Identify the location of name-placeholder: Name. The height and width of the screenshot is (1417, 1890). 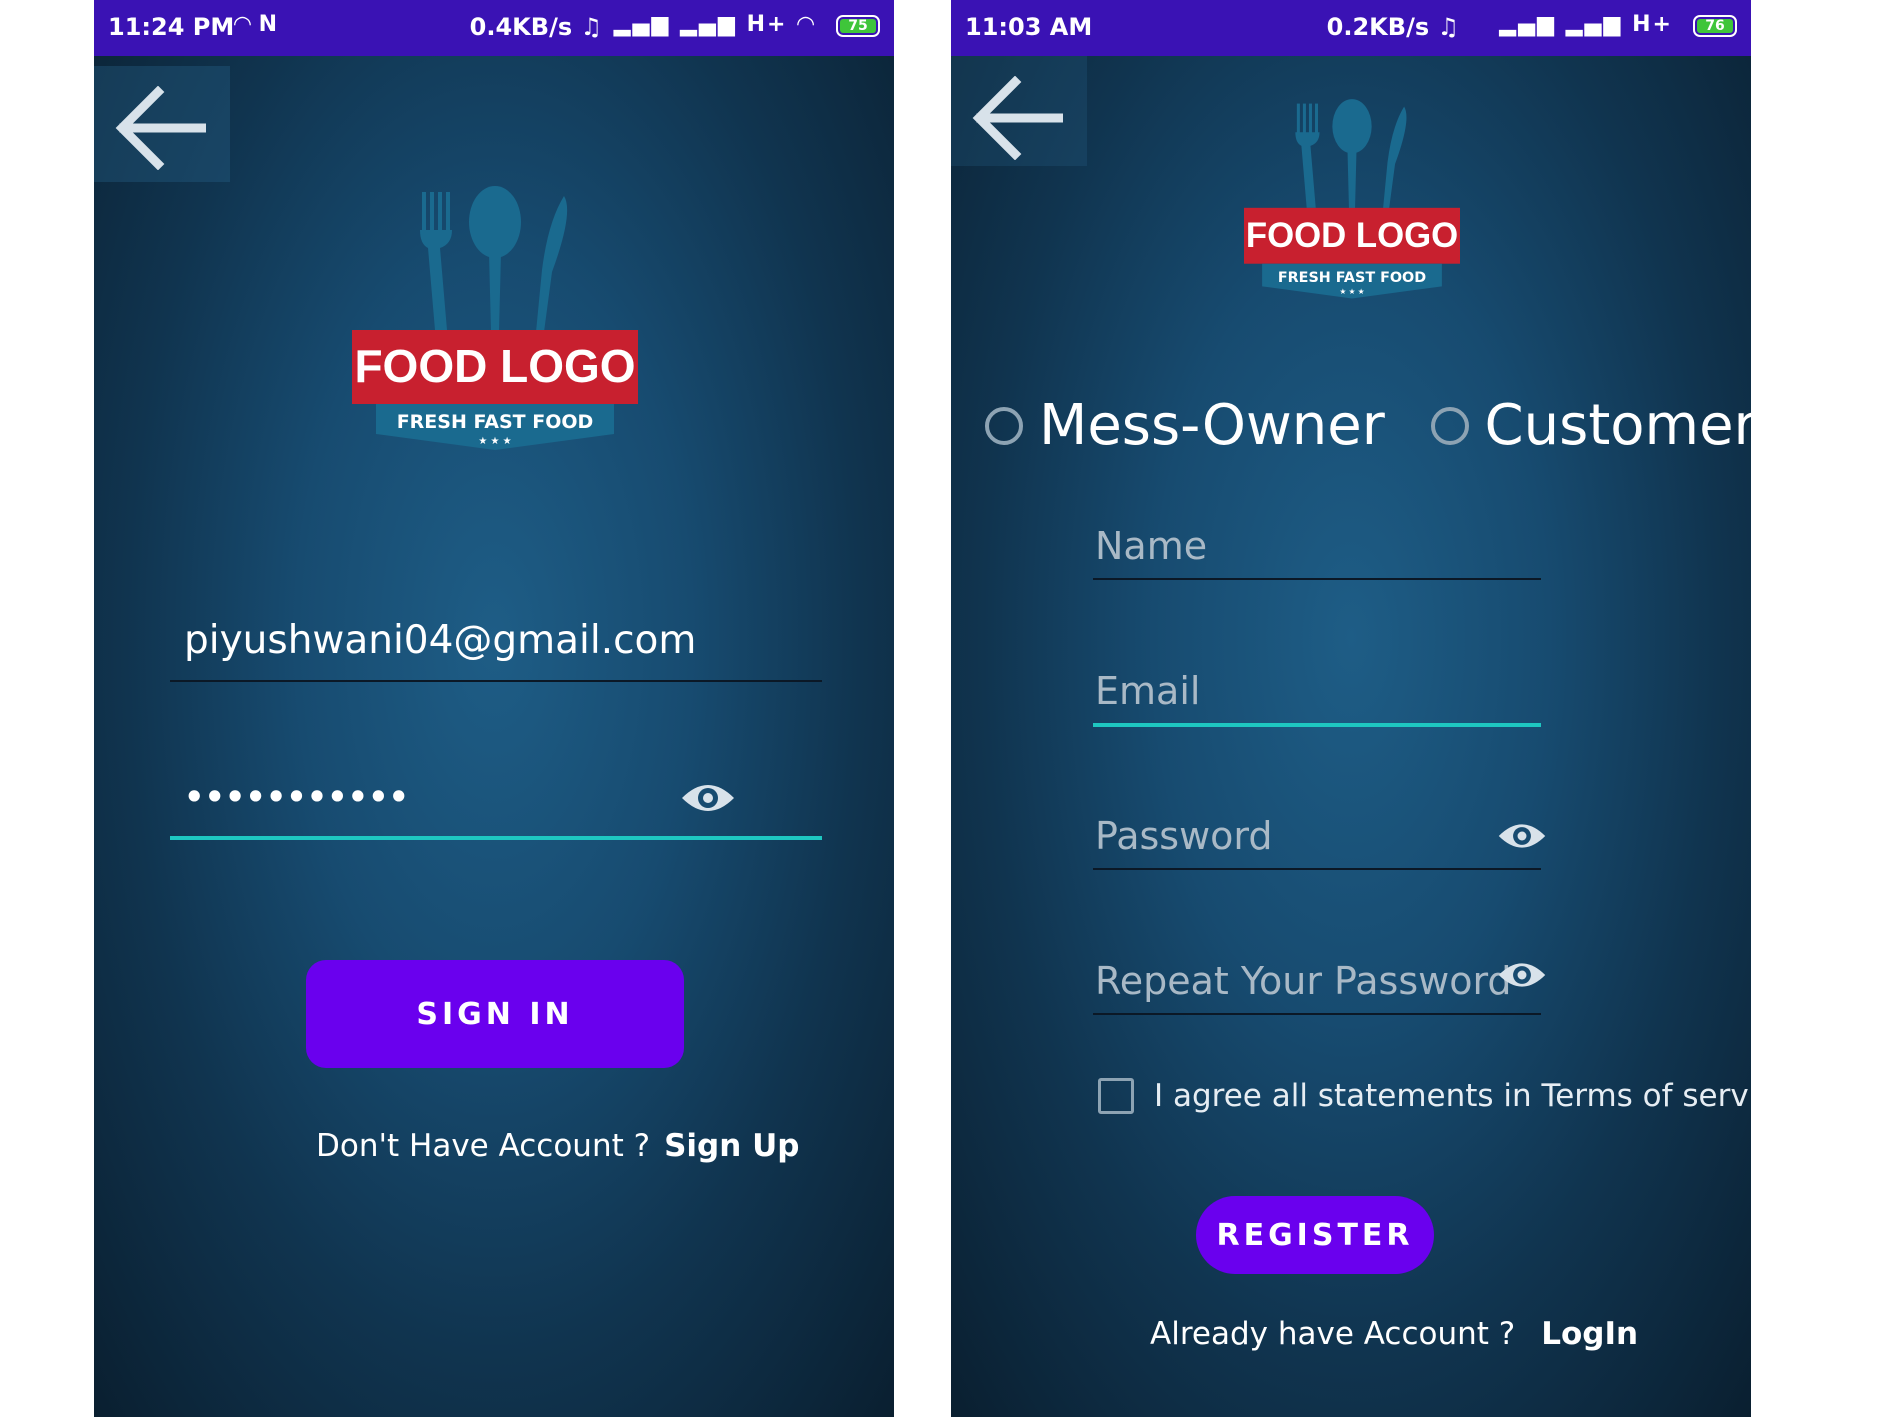
(1151, 546).